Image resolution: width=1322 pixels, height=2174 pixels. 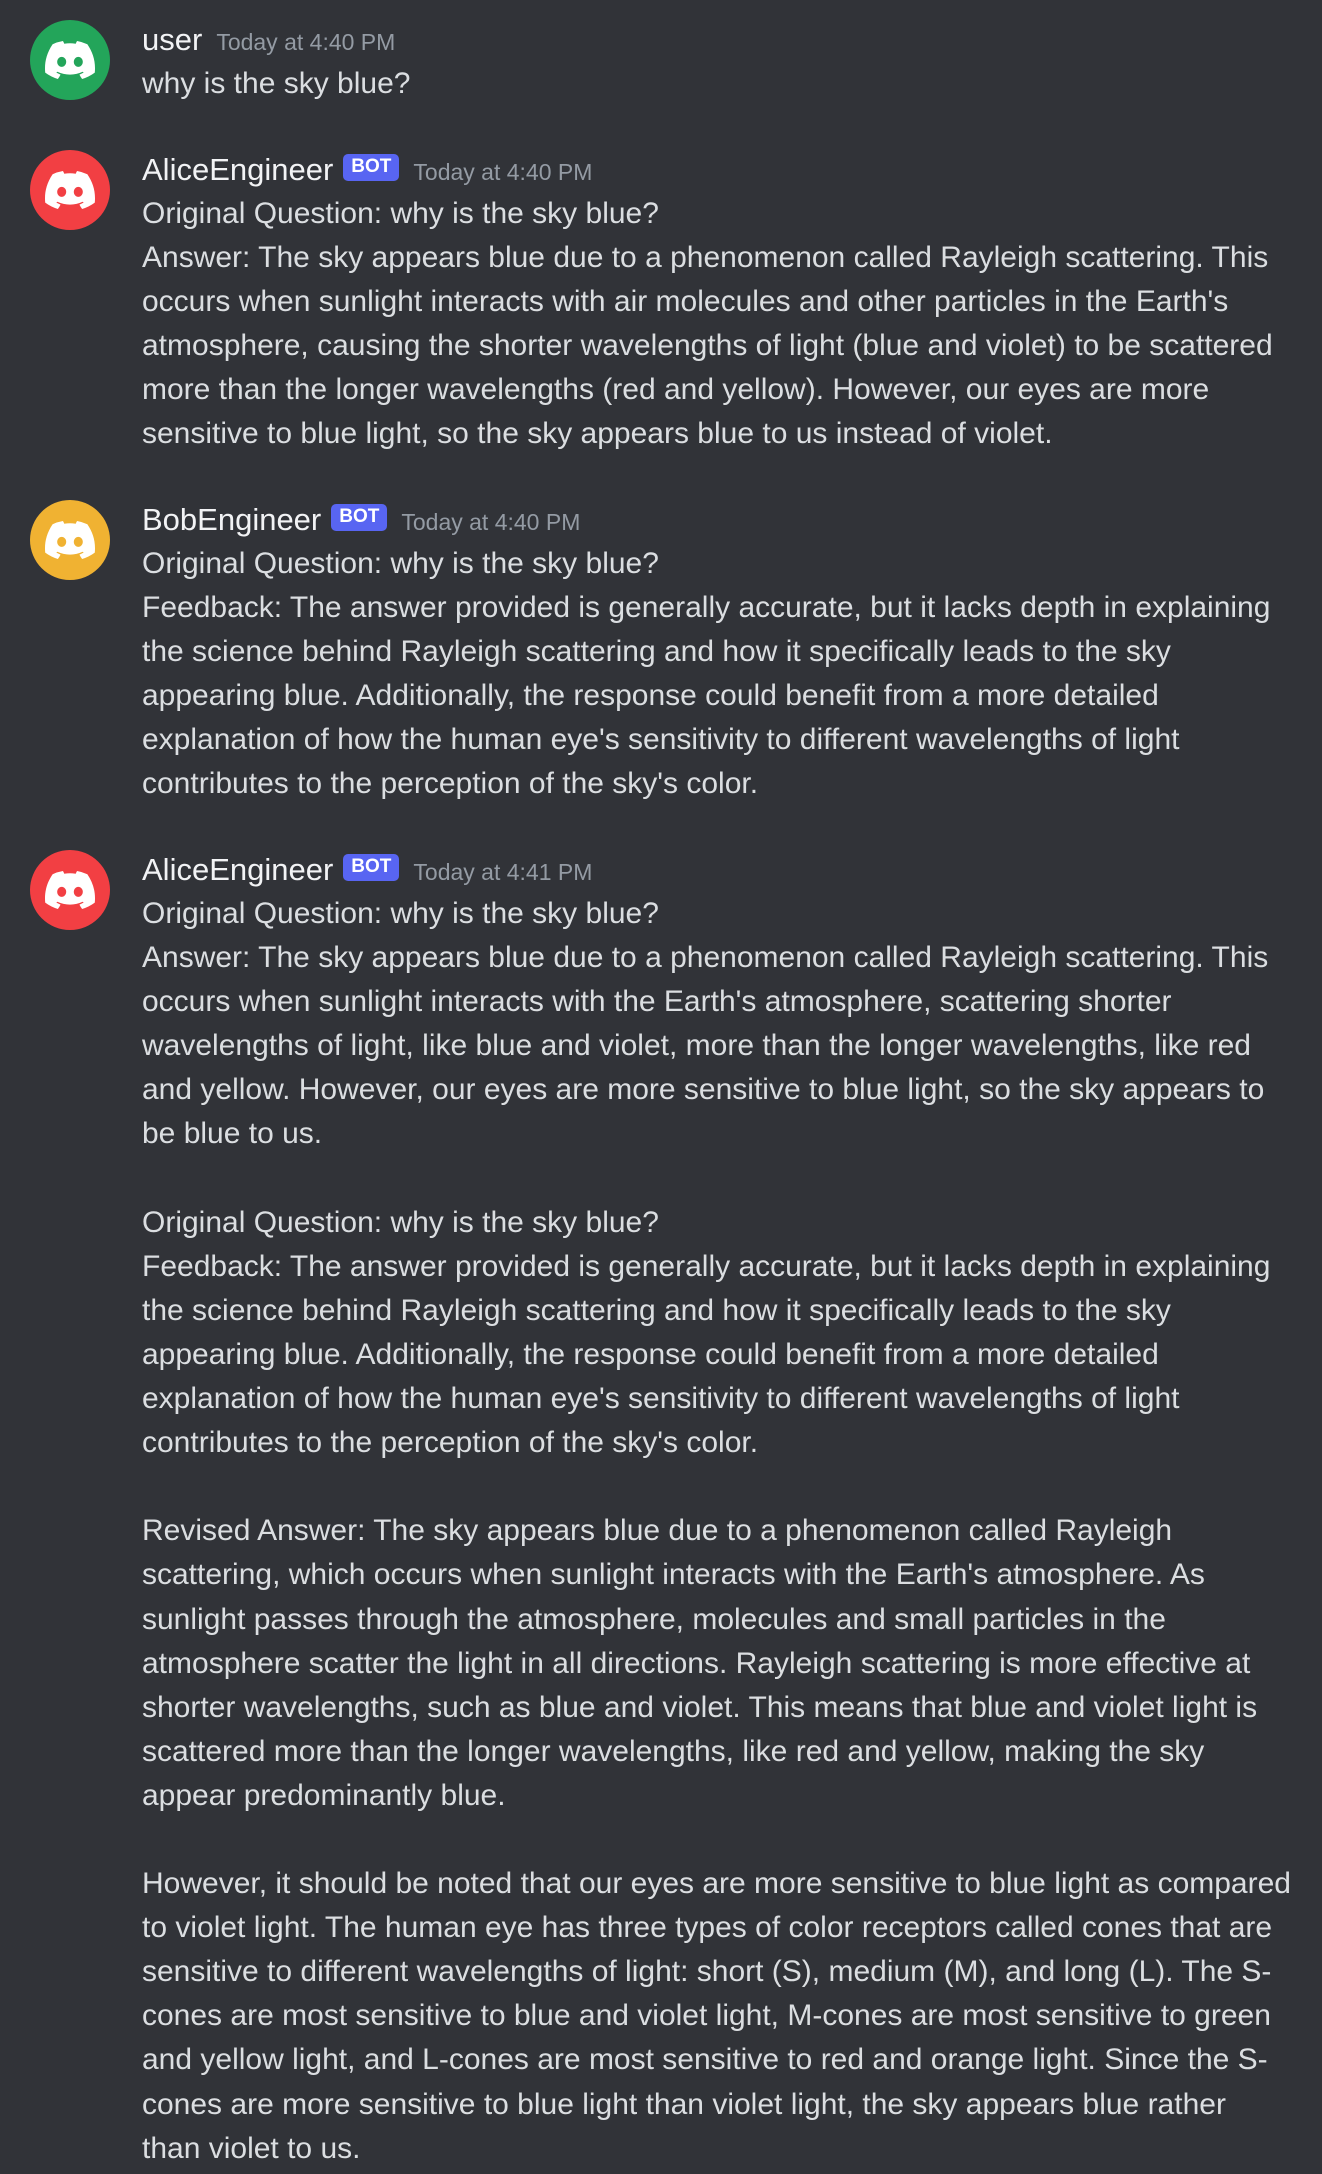 What do you see at coordinates (172, 40) in the screenshot?
I see `username: user` at bounding box center [172, 40].